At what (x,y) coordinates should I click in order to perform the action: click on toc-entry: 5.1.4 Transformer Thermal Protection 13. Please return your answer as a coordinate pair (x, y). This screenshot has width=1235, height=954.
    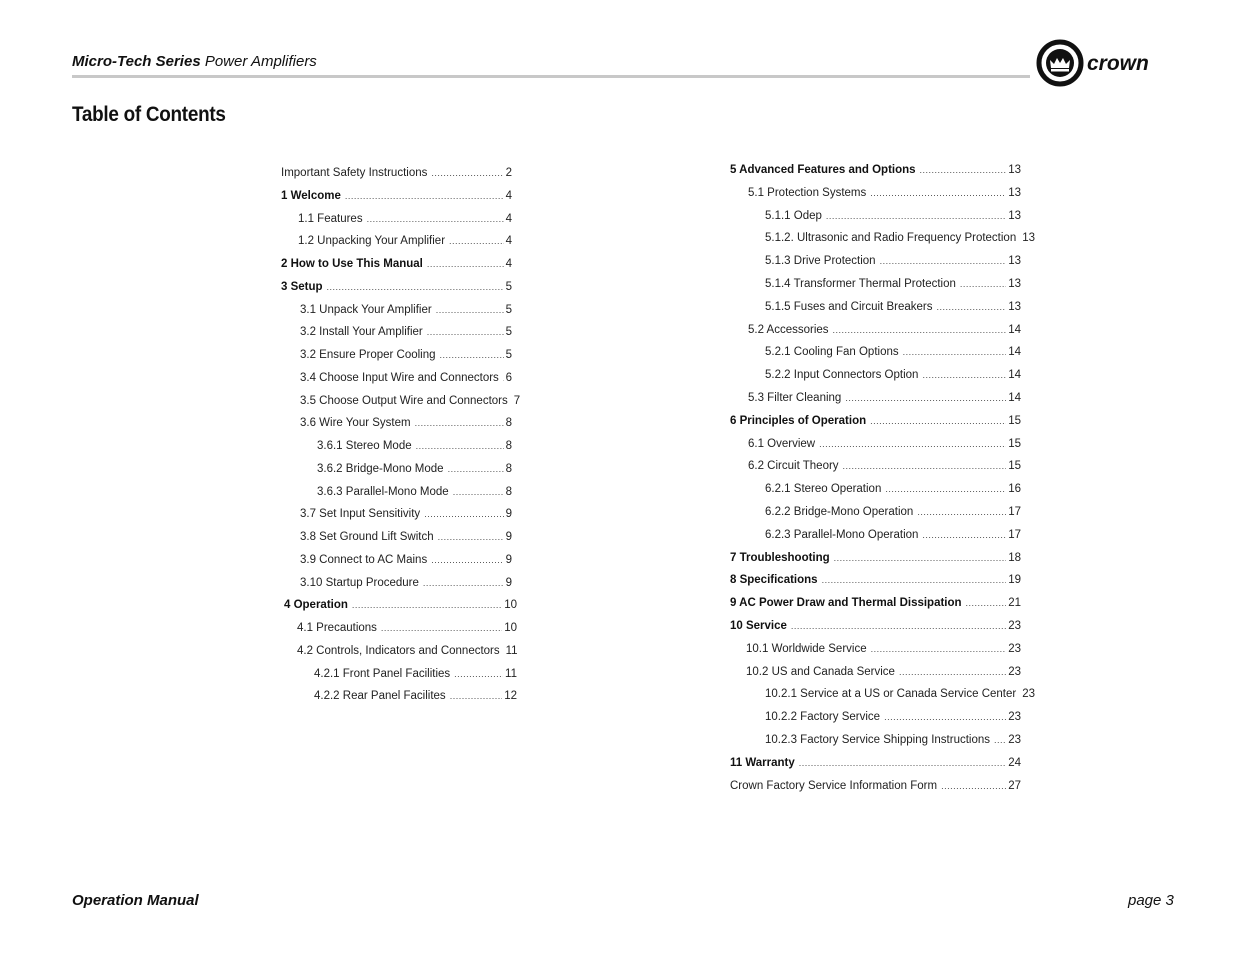
    Looking at the image, I should click on (893, 284).